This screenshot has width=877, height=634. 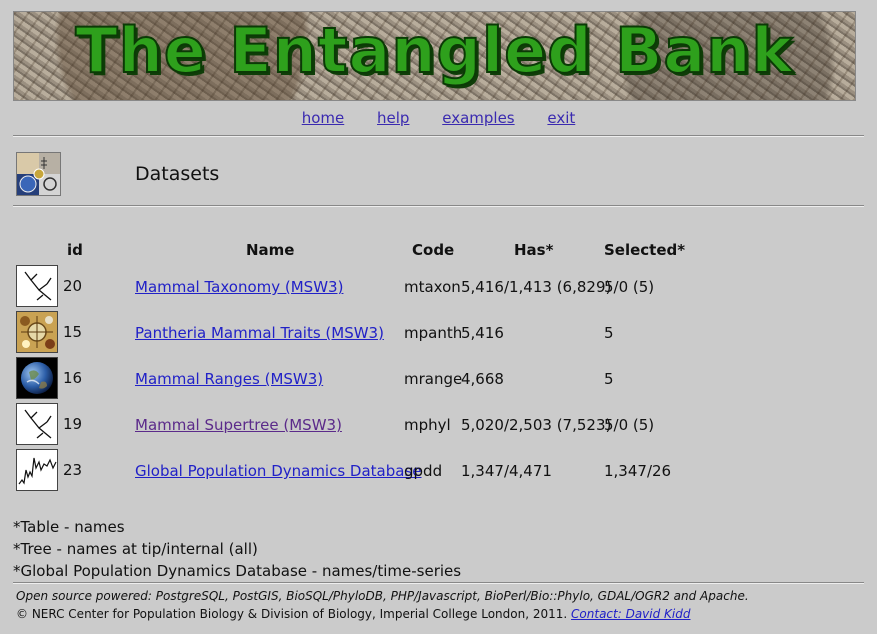 I want to click on column-header-name: Name, so click(x=270, y=250).